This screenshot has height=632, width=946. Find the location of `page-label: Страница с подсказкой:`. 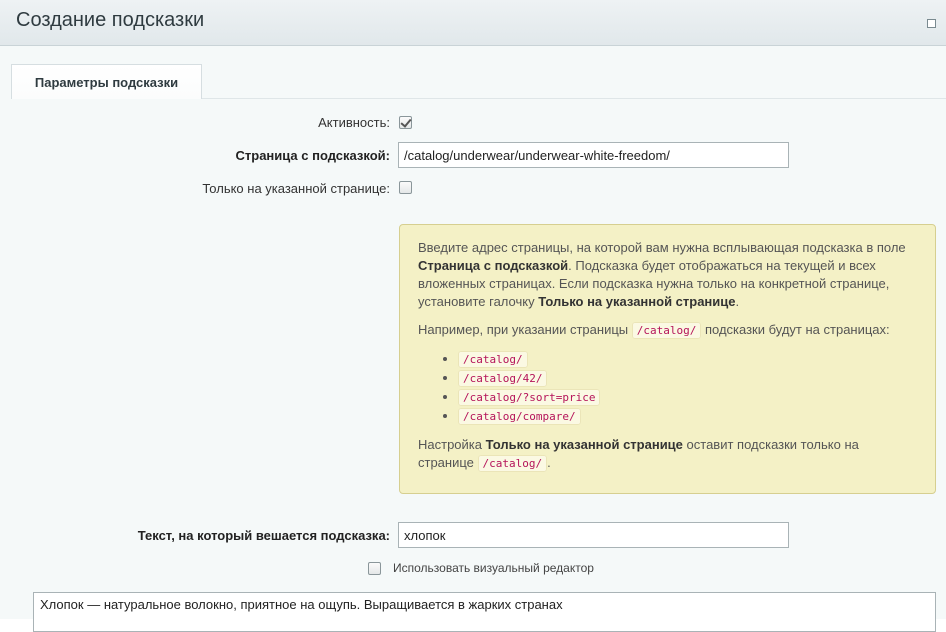

page-label: Страница с подсказкой: is located at coordinates (313, 155).